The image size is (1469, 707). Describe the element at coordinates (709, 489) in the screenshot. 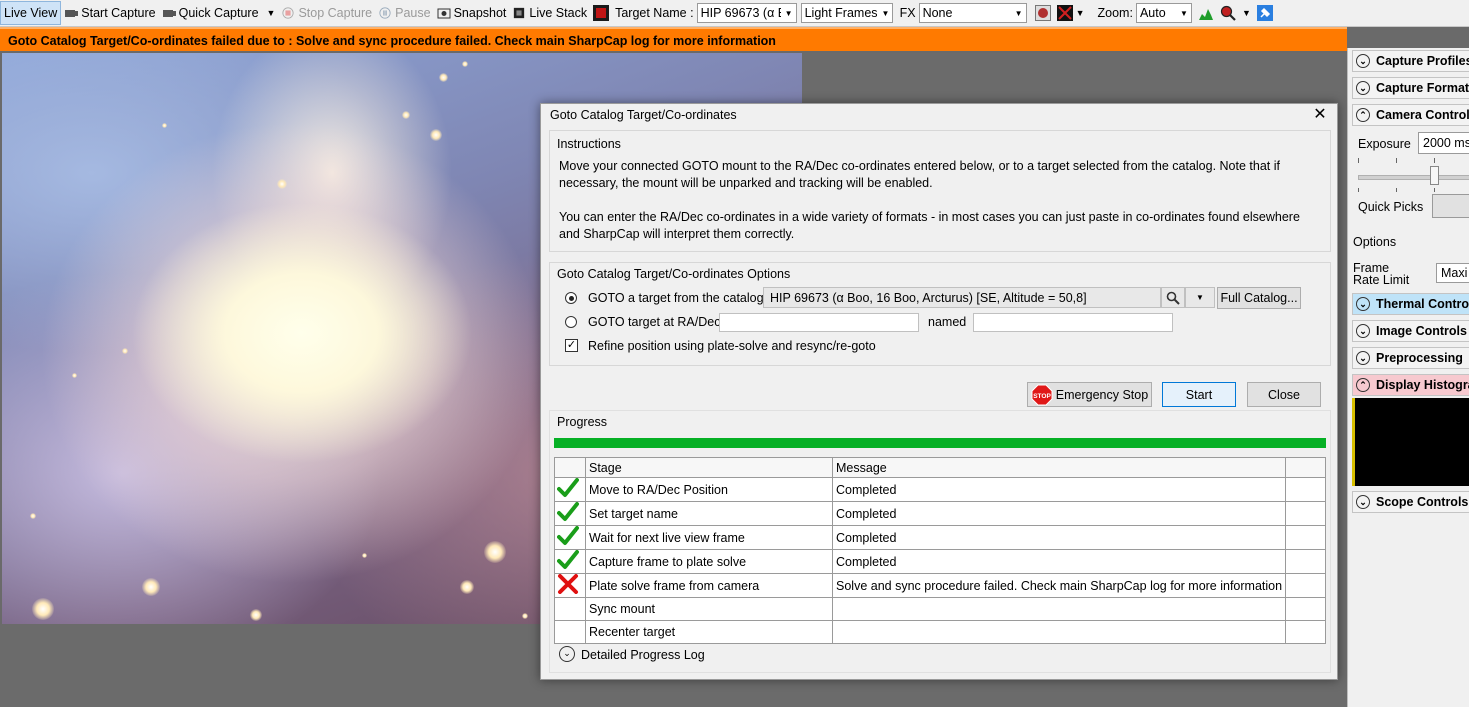

I see `row-stage-cell: Move to RA/Dec Position` at that location.